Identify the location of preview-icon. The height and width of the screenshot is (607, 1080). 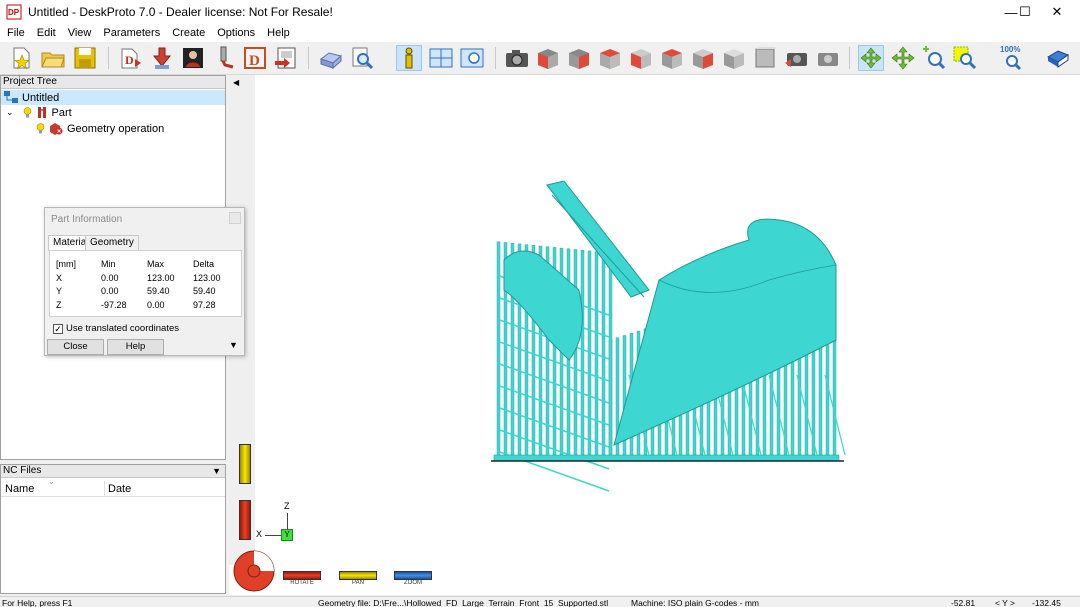
(362, 58).